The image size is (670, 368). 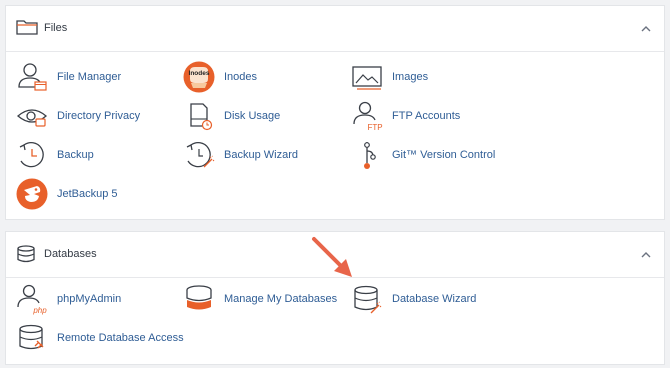 What do you see at coordinates (32, 194) in the screenshot?
I see `jetbackup-icon` at bounding box center [32, 194].